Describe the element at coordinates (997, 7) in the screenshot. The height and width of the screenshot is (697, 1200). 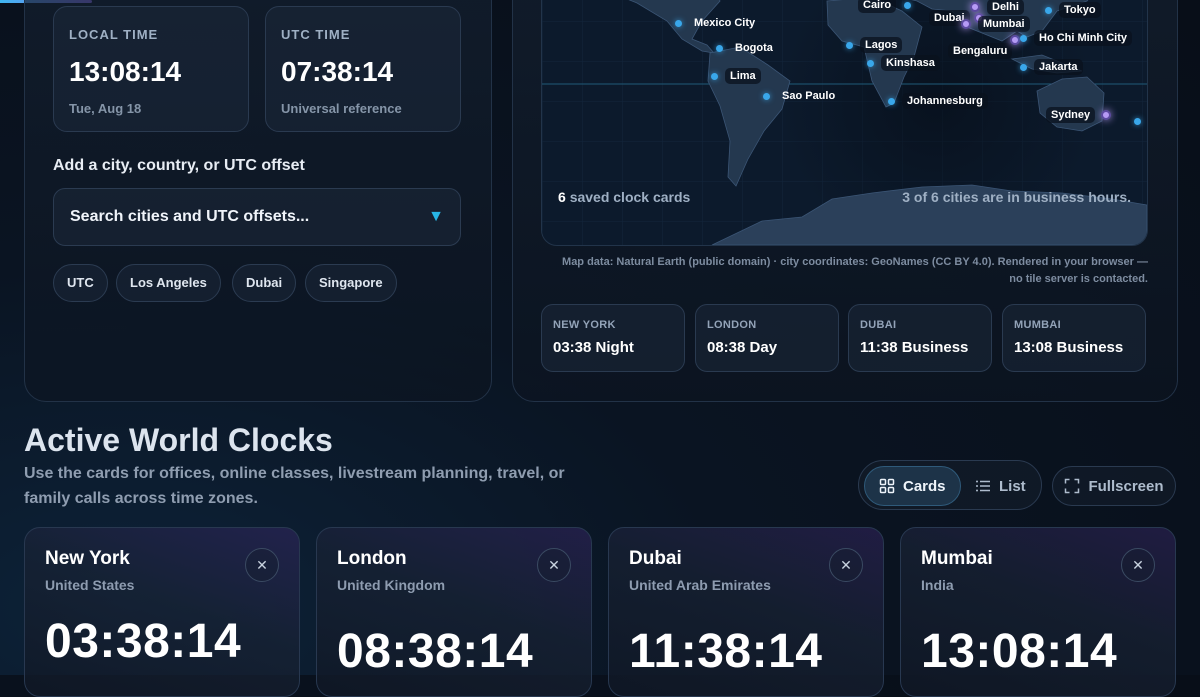
I see `city-marker-delhi: Delhi` at that location.